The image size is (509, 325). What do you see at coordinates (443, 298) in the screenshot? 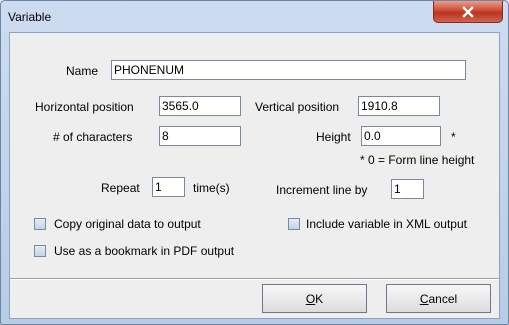
I see `cancel-label-rest: ancel` at bounding box center [443, 298].